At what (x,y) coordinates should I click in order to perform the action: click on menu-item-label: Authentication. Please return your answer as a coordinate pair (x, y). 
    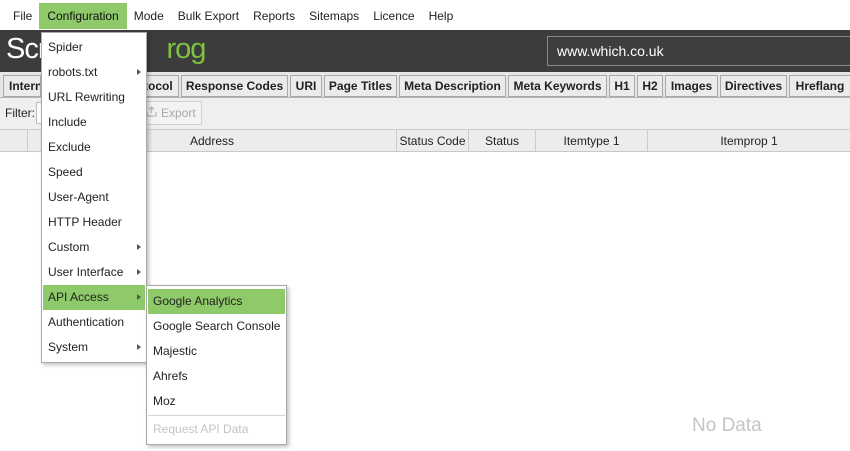
    Looking at the image, I should click on (86, 322).